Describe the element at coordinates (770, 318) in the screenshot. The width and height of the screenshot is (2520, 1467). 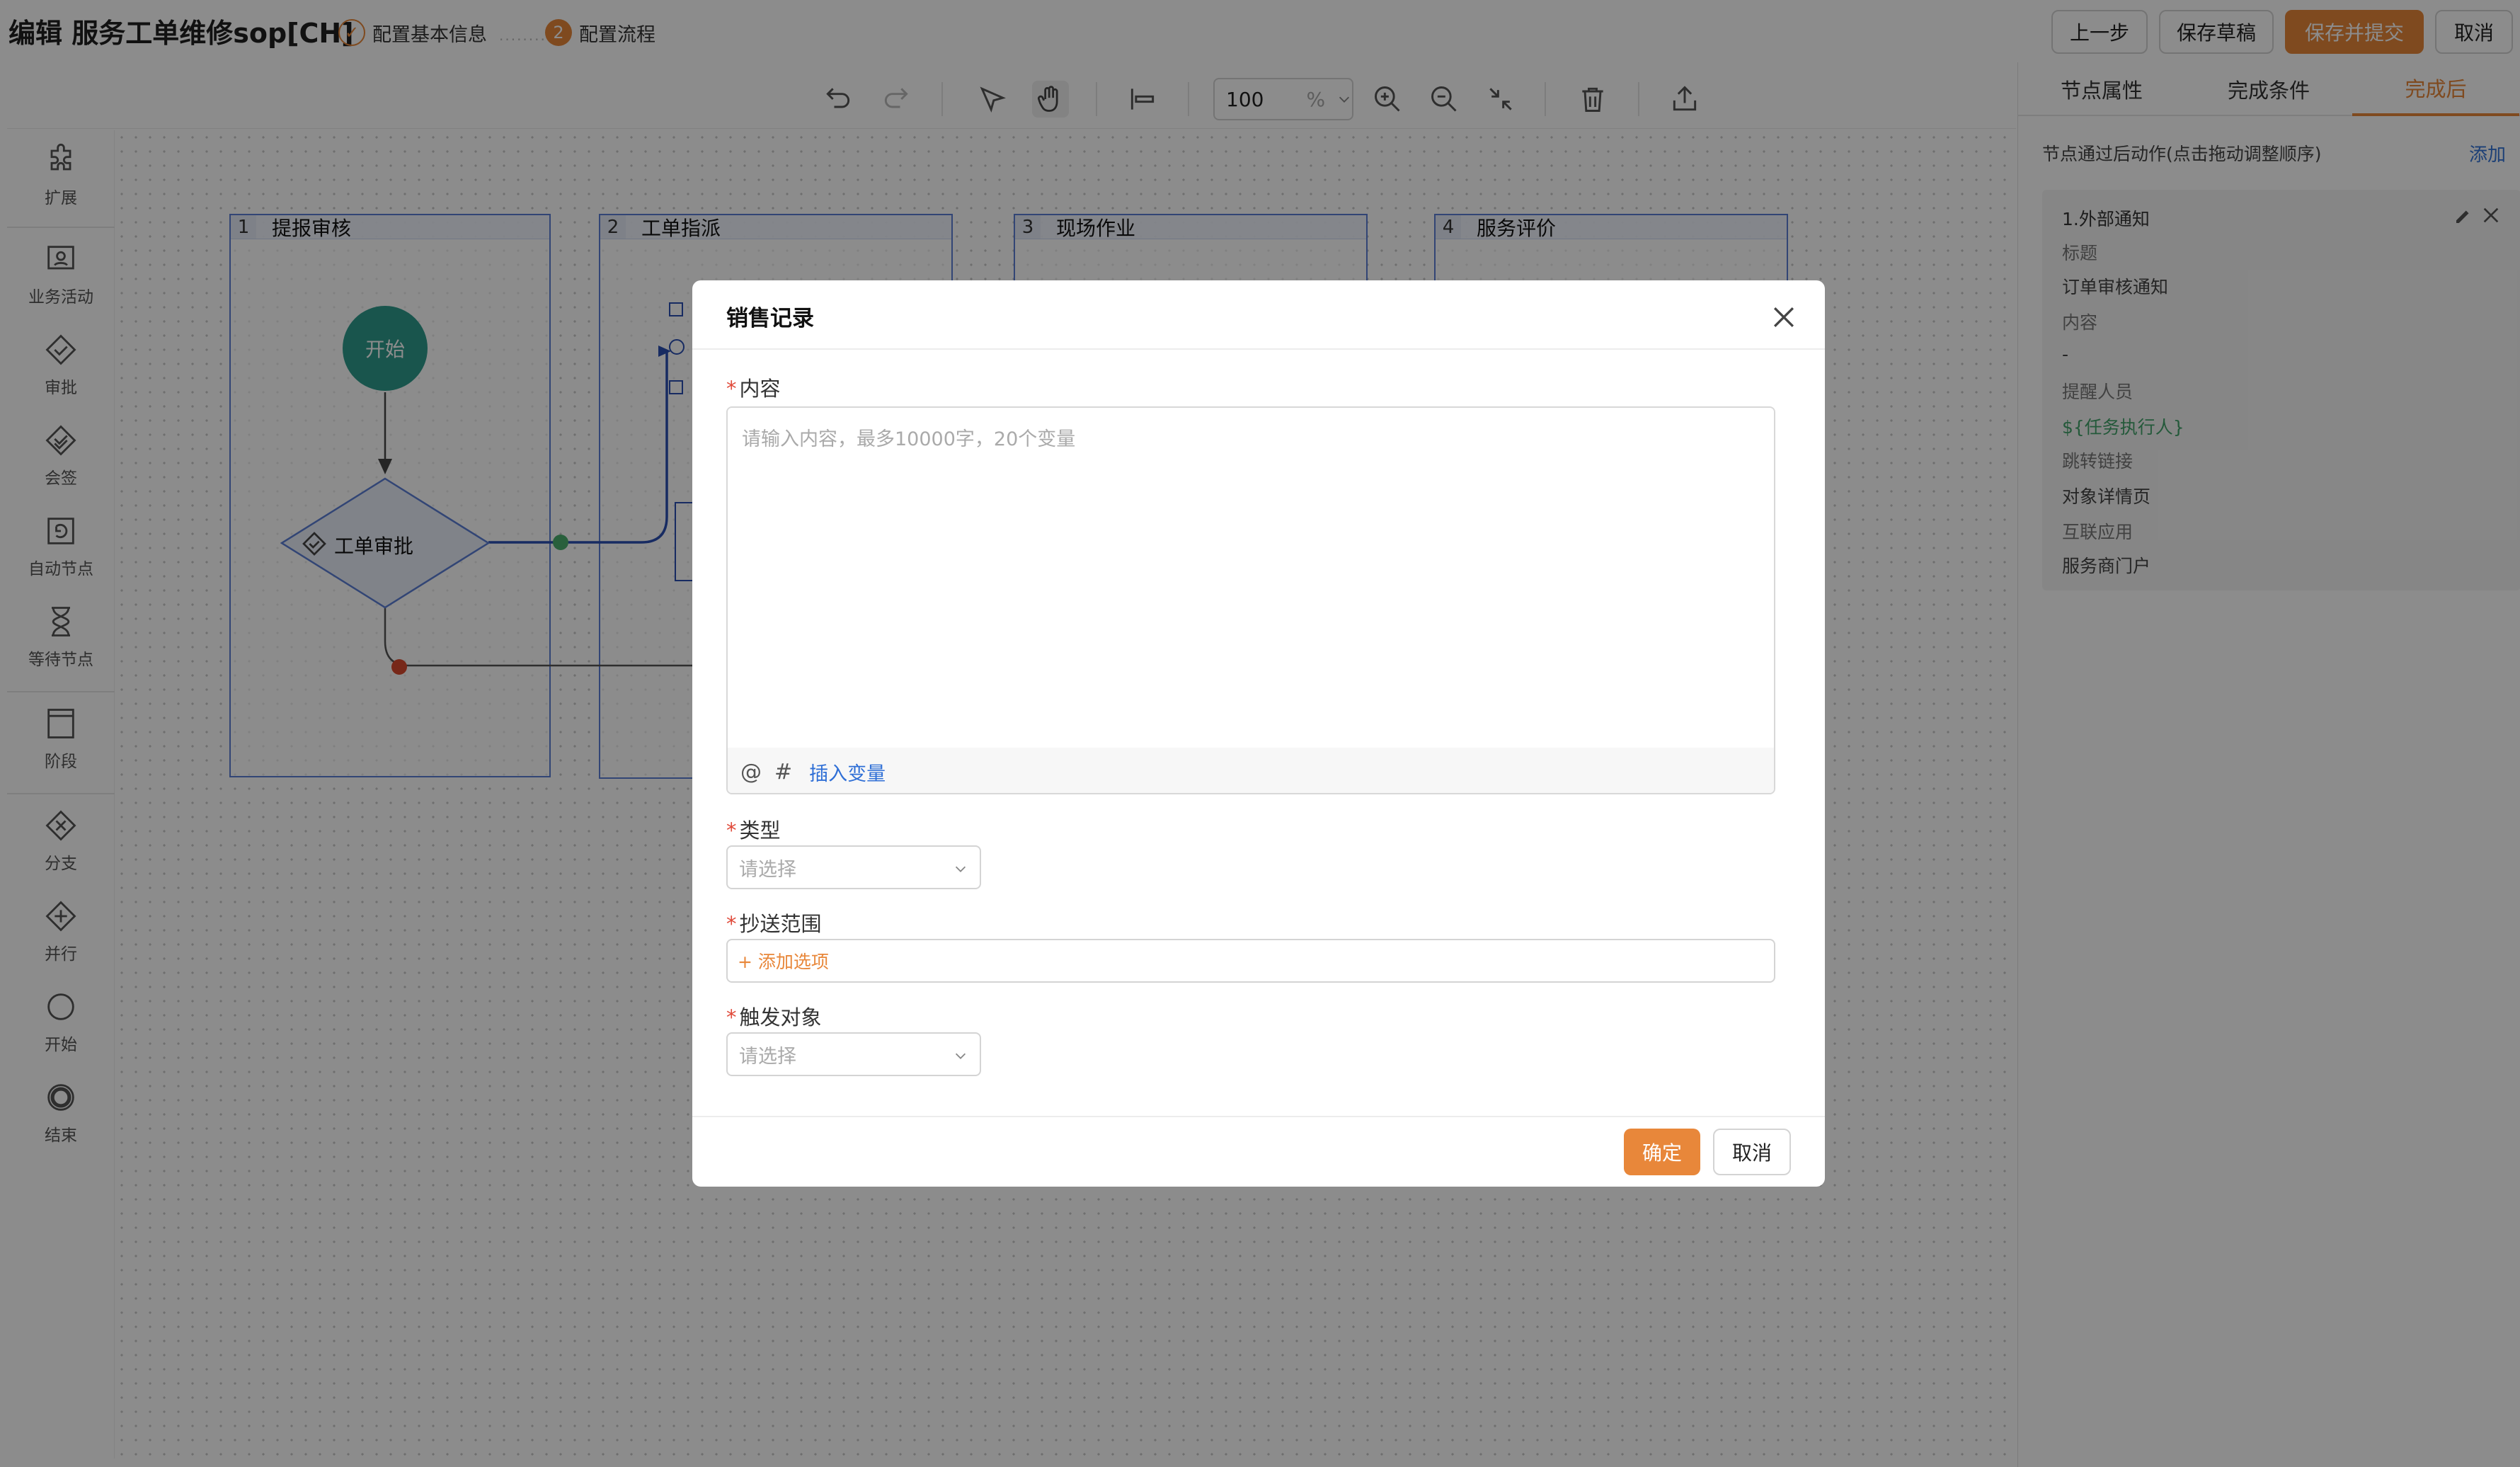
I see `dialog-title: 销售记录` at that location.